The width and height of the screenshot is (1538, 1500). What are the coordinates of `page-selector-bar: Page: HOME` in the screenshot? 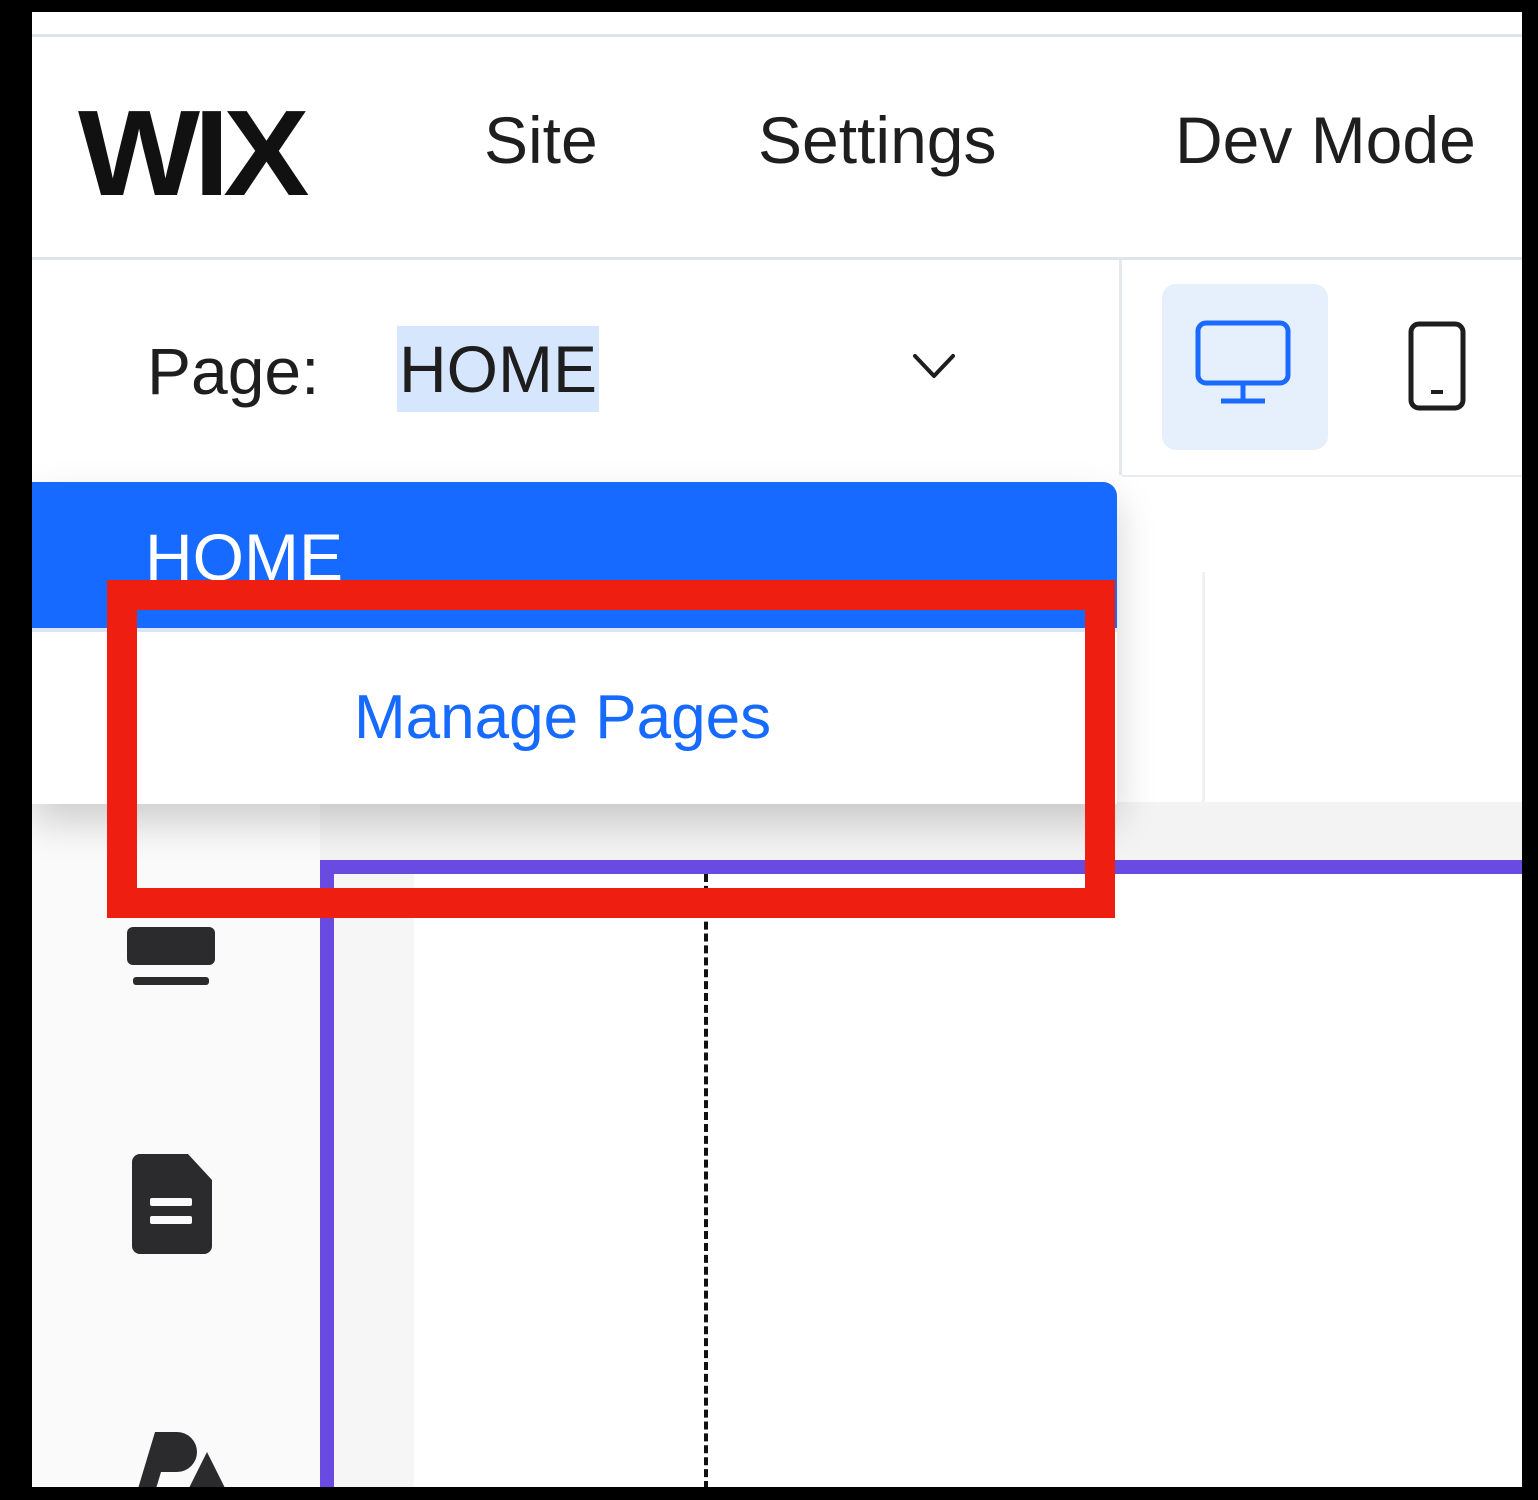 It's located at (577, 367).